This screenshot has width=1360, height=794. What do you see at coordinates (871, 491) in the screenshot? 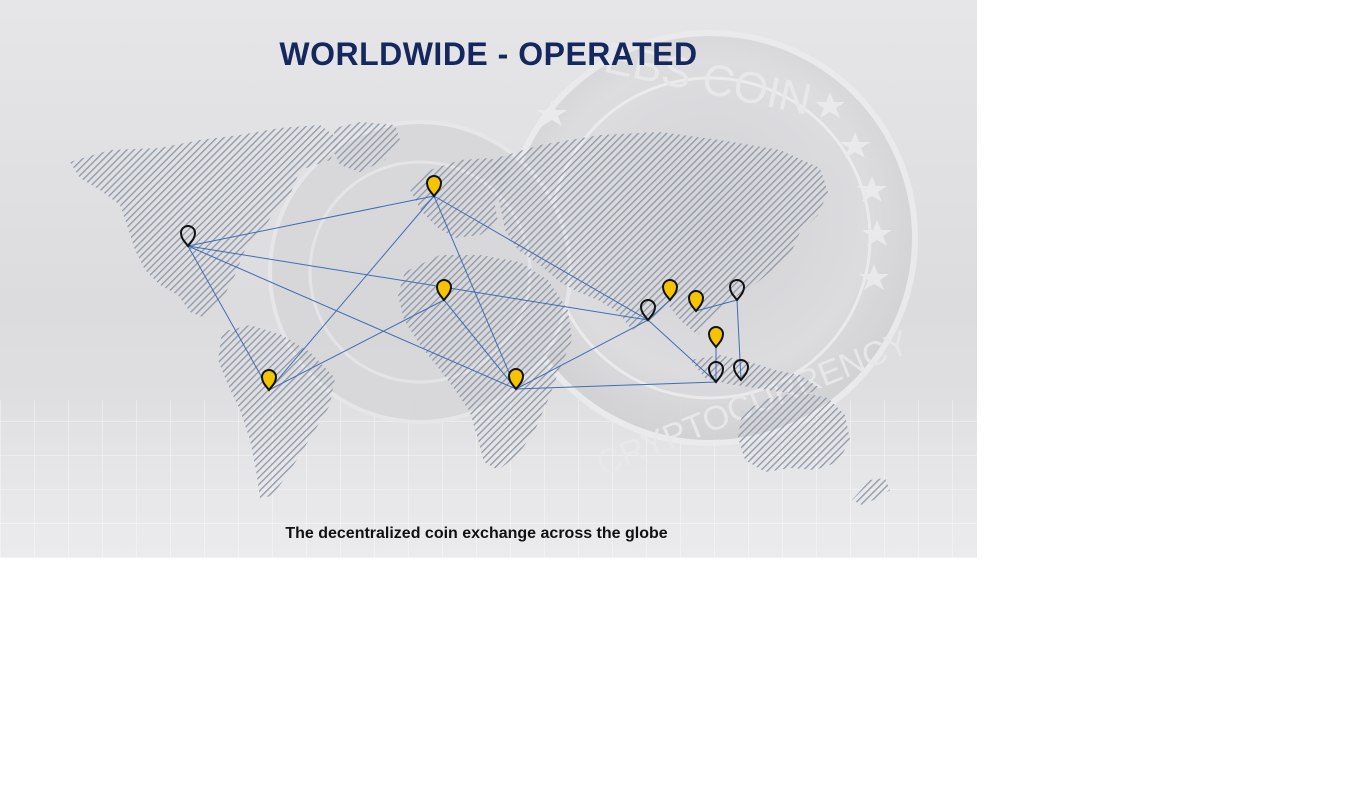
I see `continent-new-zealand` at bounding box center [871, 491].